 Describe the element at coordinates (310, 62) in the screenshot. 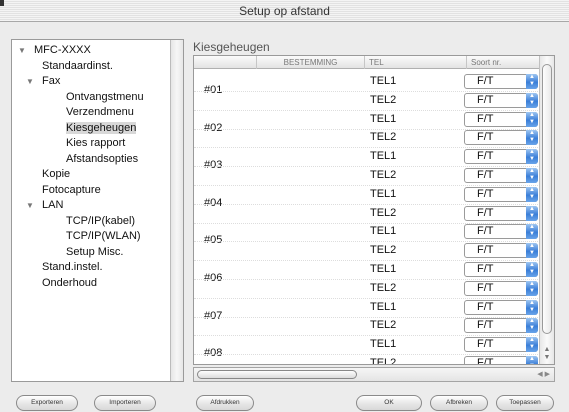

I see `column-header-destination: BESTEMMING` at that location.